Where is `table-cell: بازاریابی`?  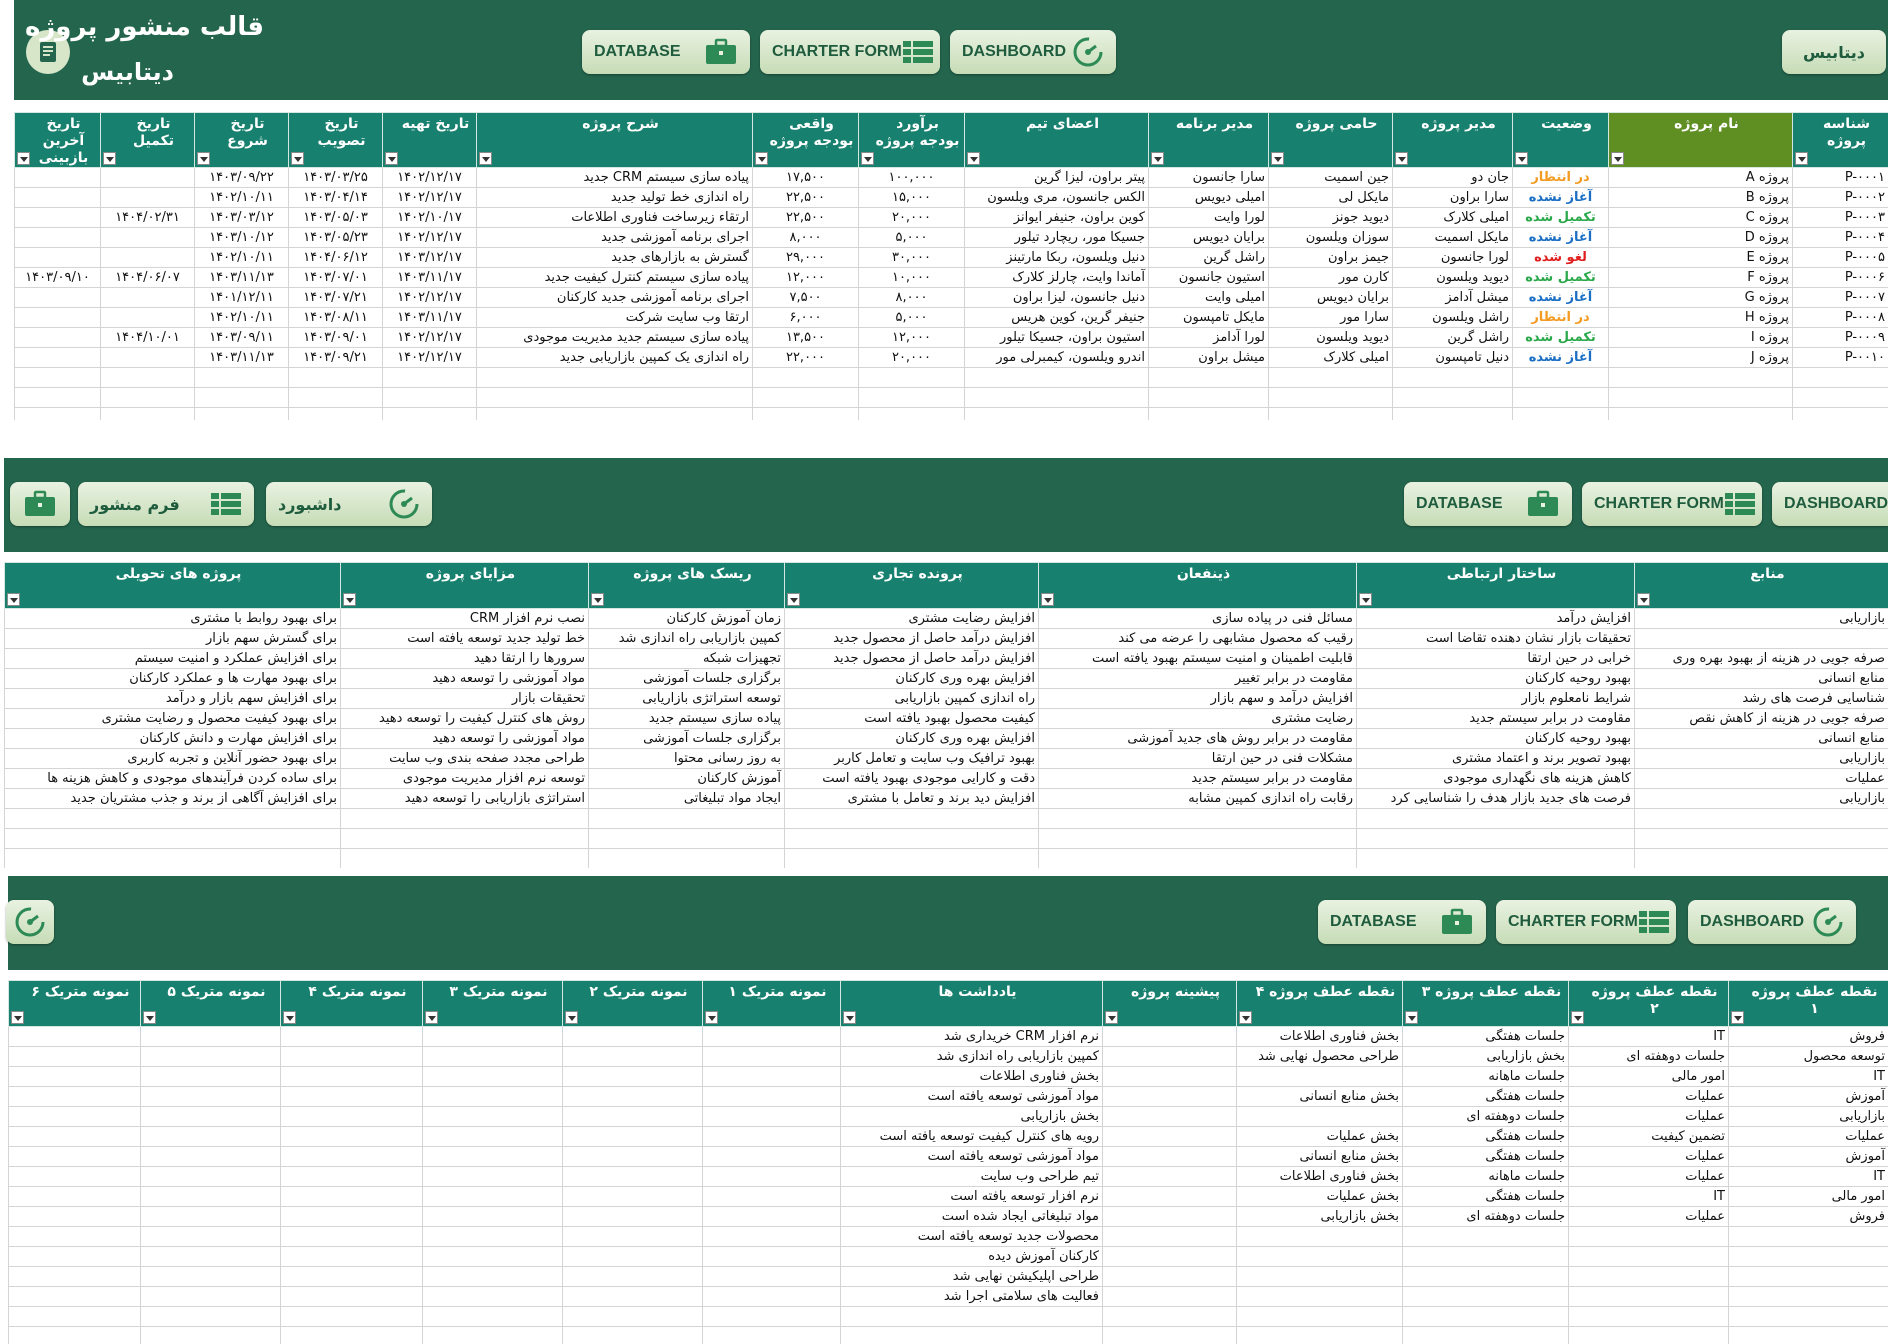
table-cell: بازاریابی is located at coordinates (1761, 798).